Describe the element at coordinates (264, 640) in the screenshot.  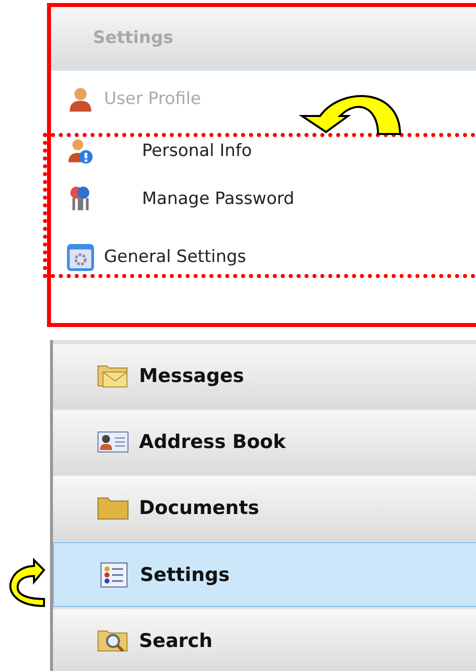
I see `nav-tab: Search` at that location.